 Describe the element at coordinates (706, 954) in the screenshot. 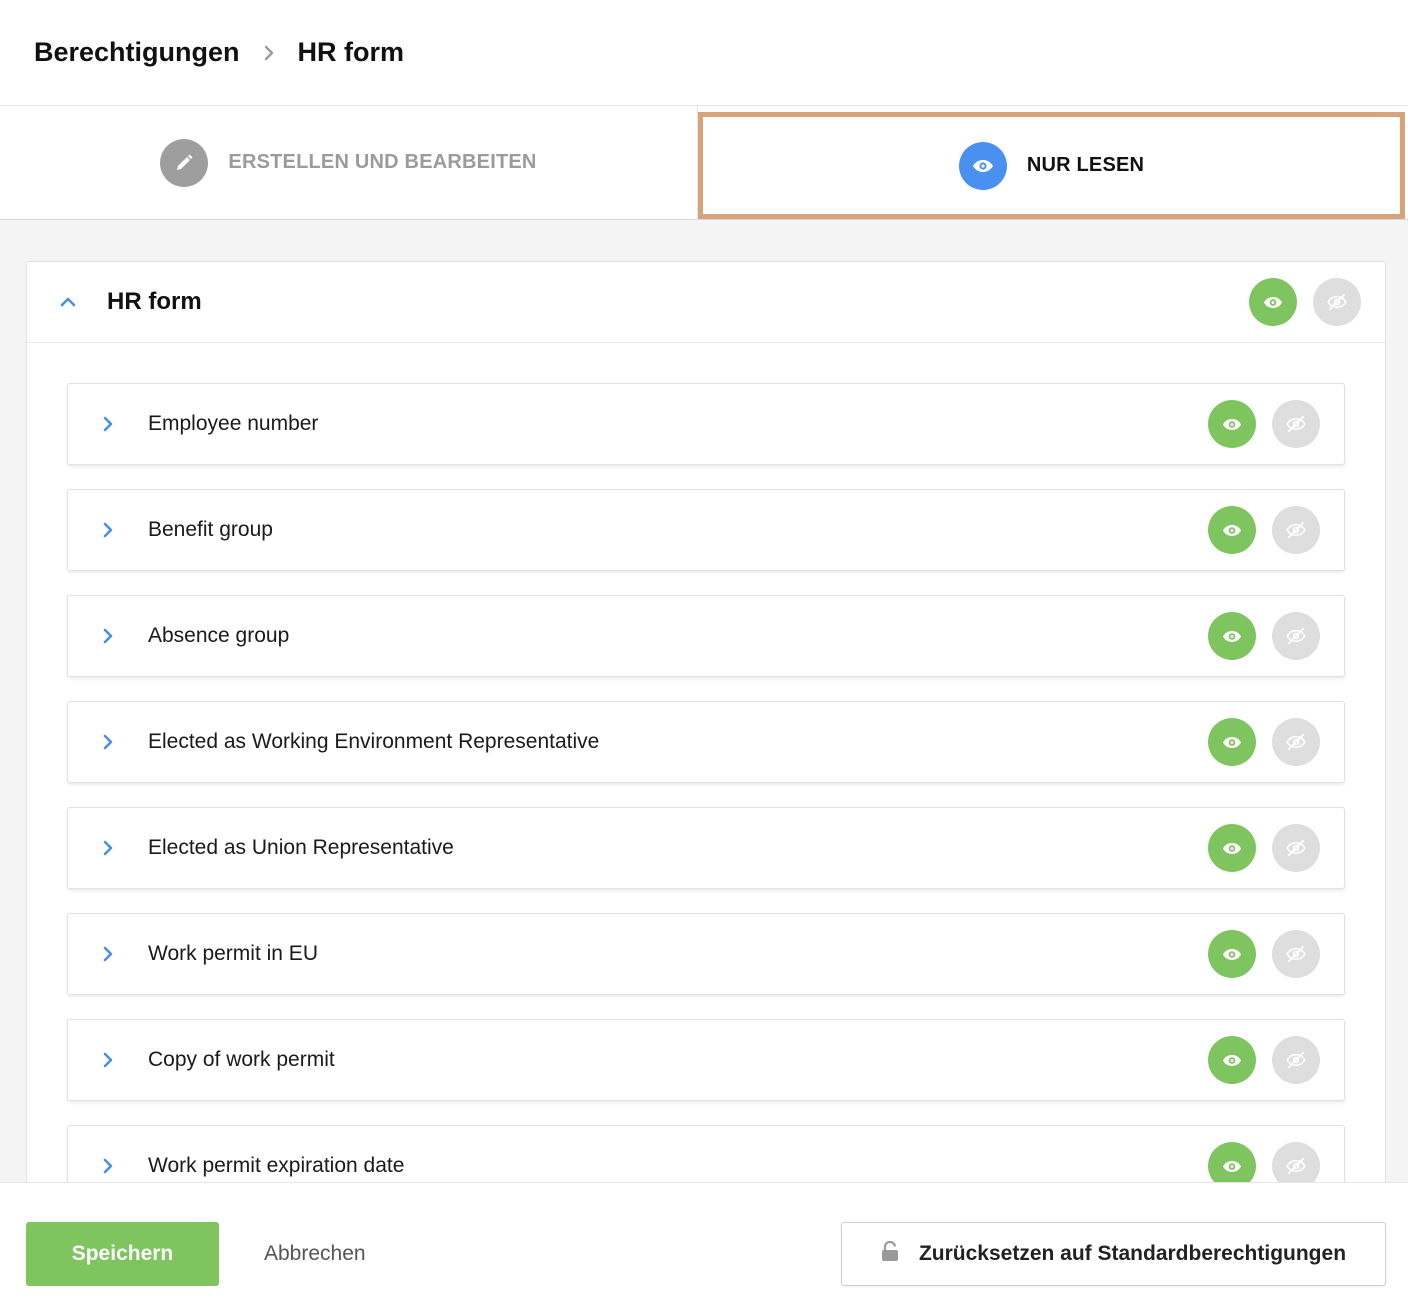

I see `list-item: Work permit in EU` at that location.